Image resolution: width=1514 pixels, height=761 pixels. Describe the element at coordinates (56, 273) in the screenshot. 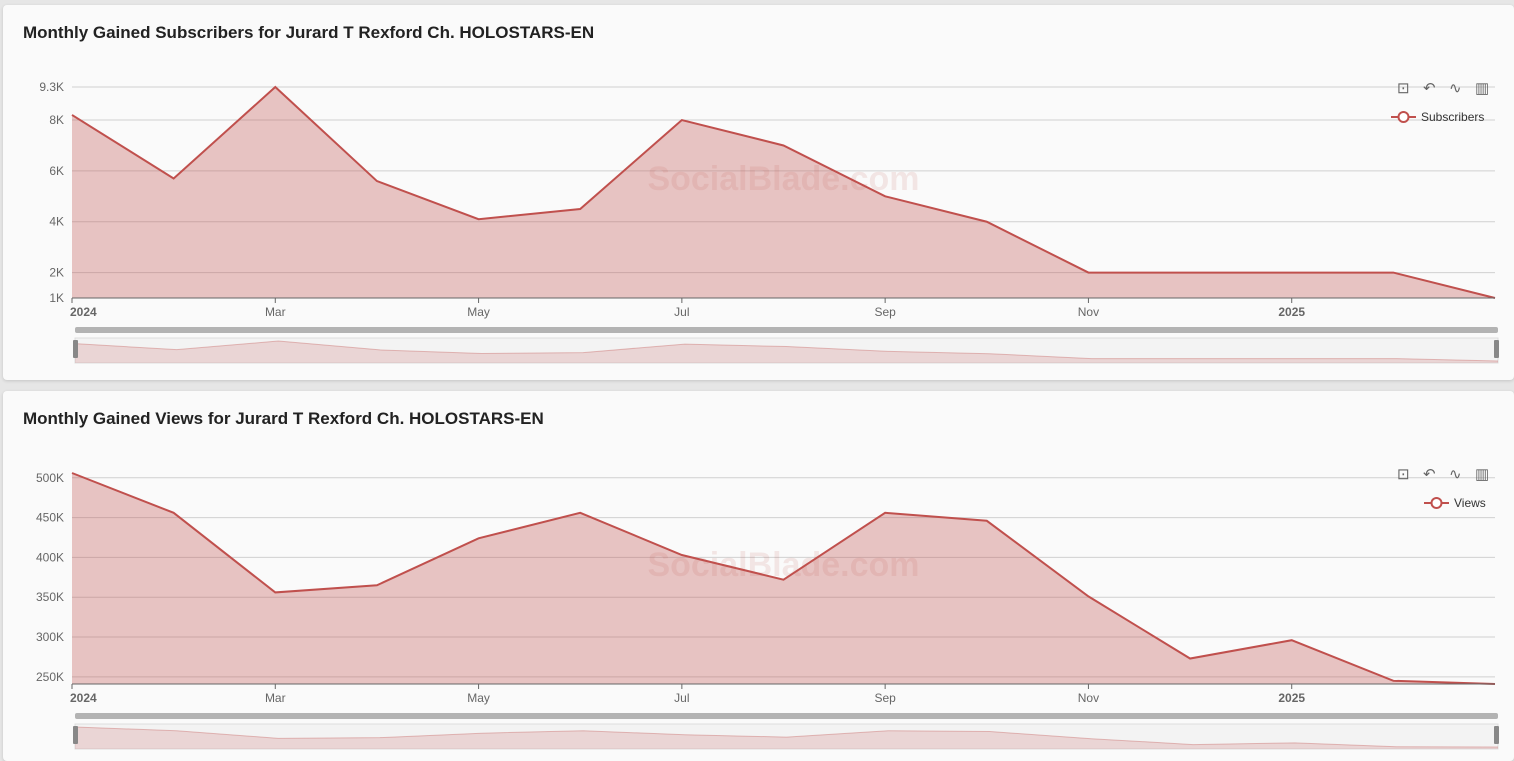

I see `y-tick-label: 2K` at that location.